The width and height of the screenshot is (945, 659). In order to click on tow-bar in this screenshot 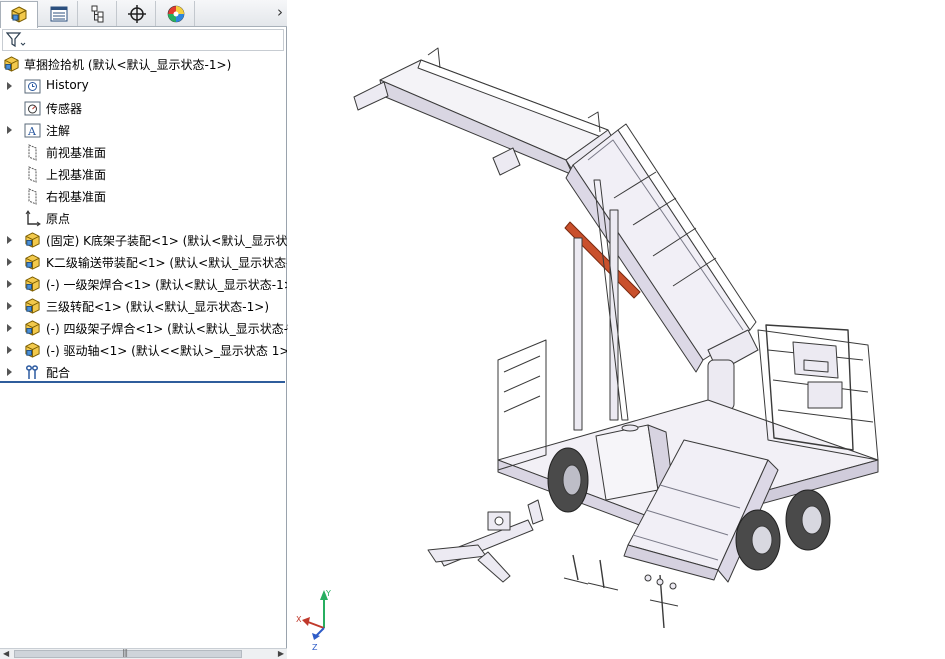, I will do `click(485, 541)`.